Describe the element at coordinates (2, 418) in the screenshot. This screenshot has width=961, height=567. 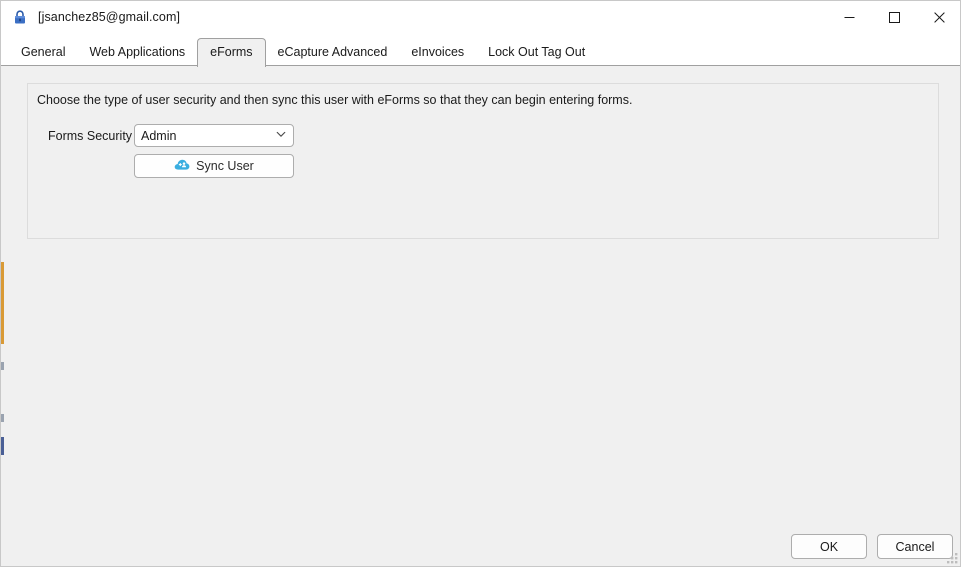
I see `edge-strip-grey-lower` at that location.